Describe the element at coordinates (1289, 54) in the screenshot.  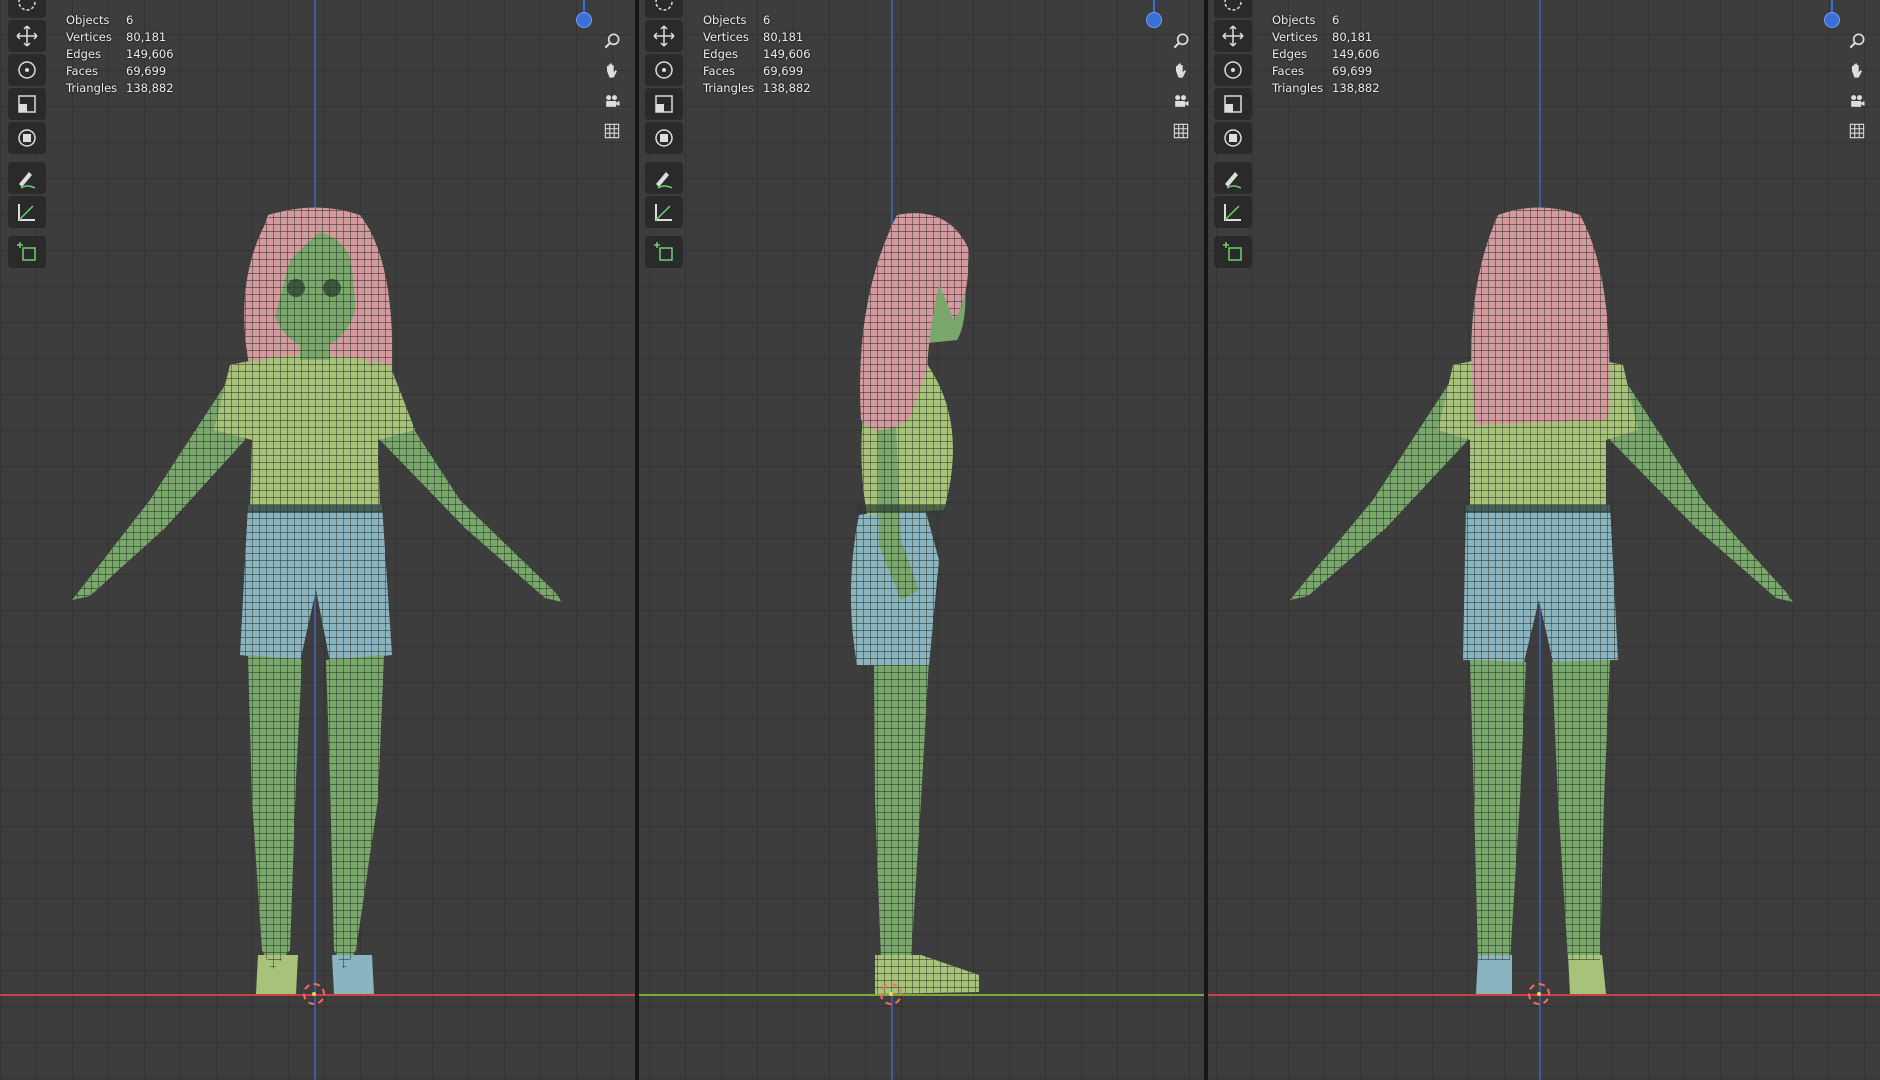
I see `stat-label: Edges` at that location.